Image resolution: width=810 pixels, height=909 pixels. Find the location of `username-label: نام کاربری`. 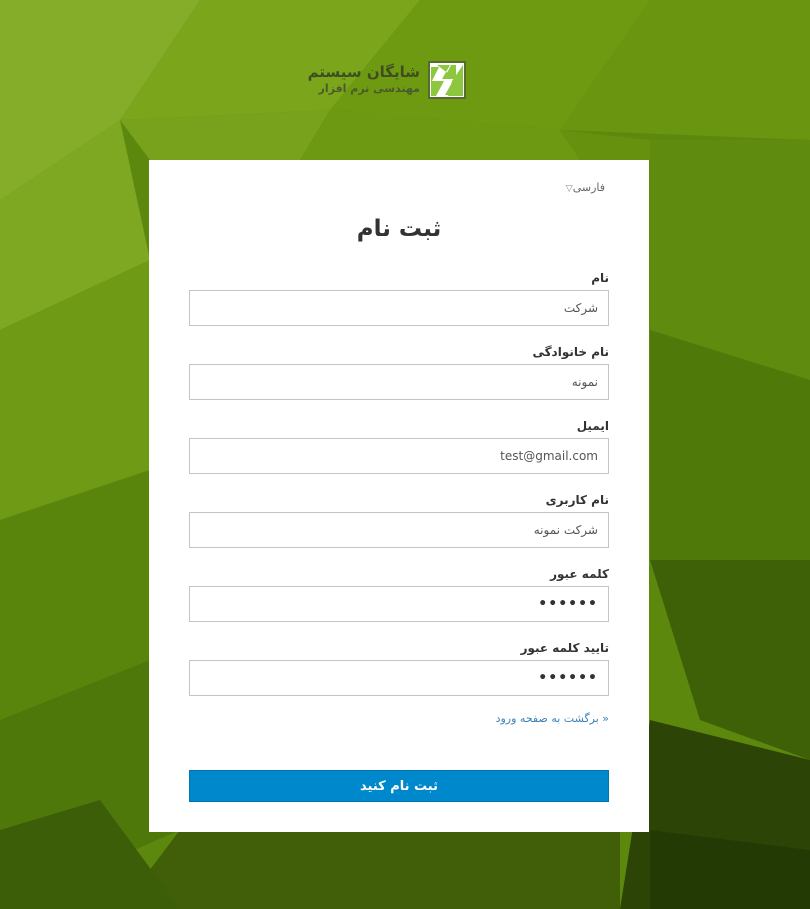

username-label: نام کاربری is located at coordinates (577, 500).